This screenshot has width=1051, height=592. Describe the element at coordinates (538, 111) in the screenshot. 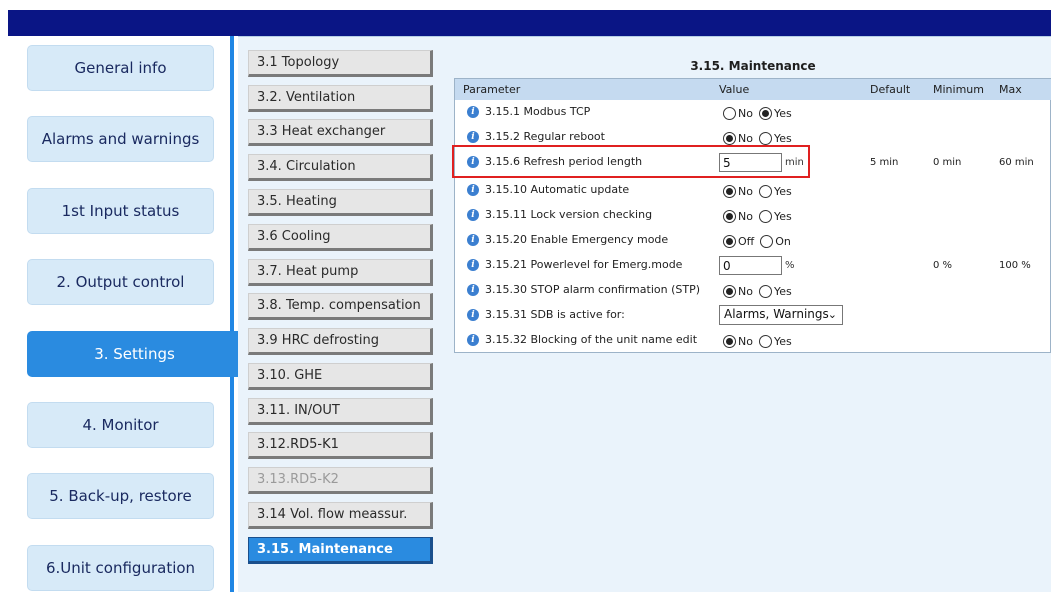

I see `param-name: 3.15.1 Modbus TCP` at that location.